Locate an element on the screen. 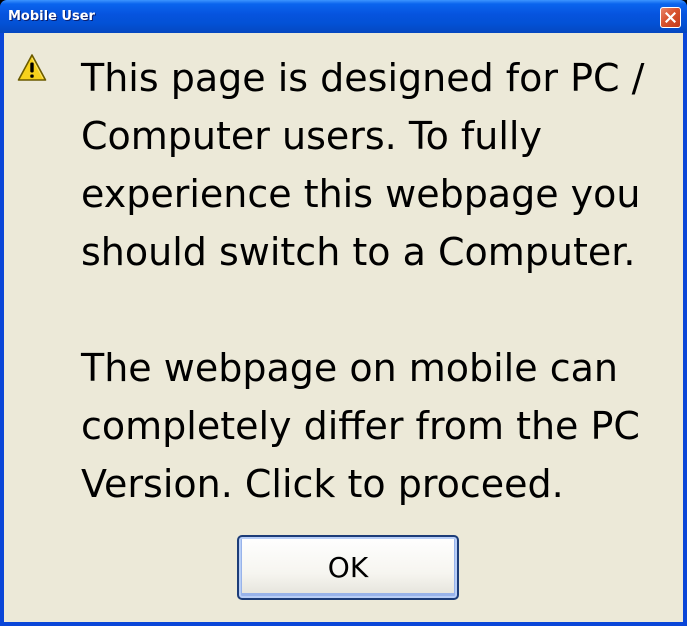 This screenshot has width=687, height=626. close-icon is located at coordinates (670, 17).